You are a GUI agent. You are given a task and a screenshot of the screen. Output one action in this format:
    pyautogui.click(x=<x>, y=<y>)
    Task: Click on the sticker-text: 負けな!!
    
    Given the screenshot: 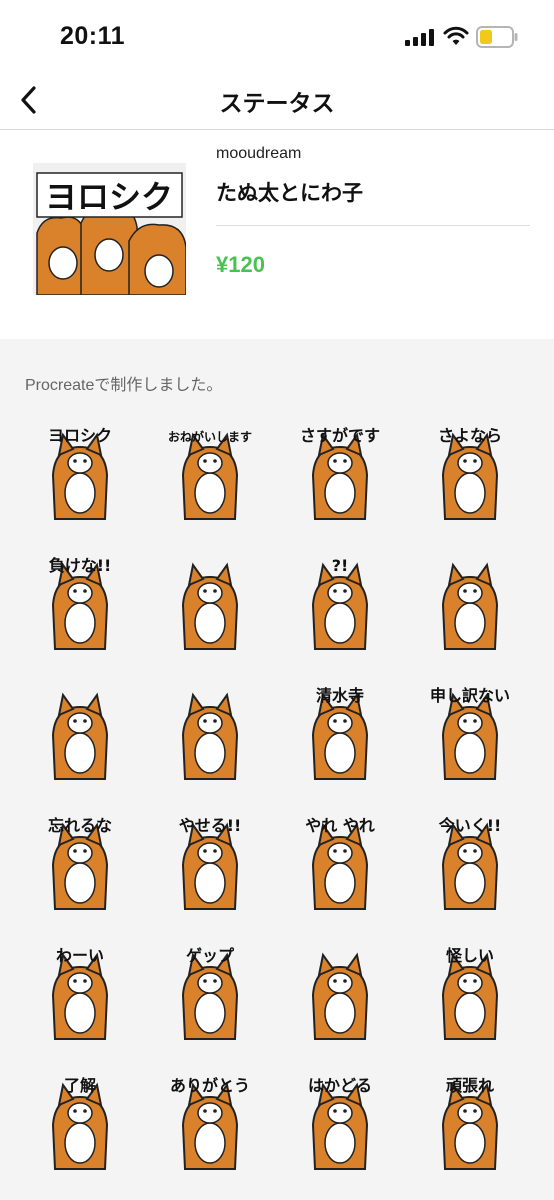 What is the action you would take?
    pyautogui.click(x=80, y=565)
    